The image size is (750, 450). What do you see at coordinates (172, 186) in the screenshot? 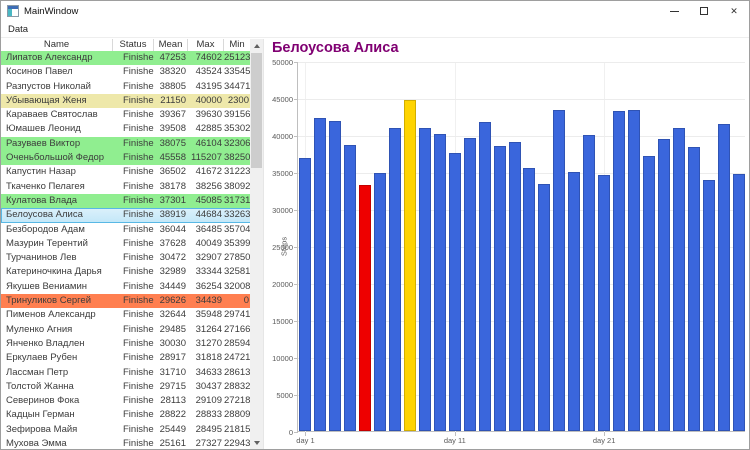
I see `cell-mean: 38178` at bounding box center [172, 186].